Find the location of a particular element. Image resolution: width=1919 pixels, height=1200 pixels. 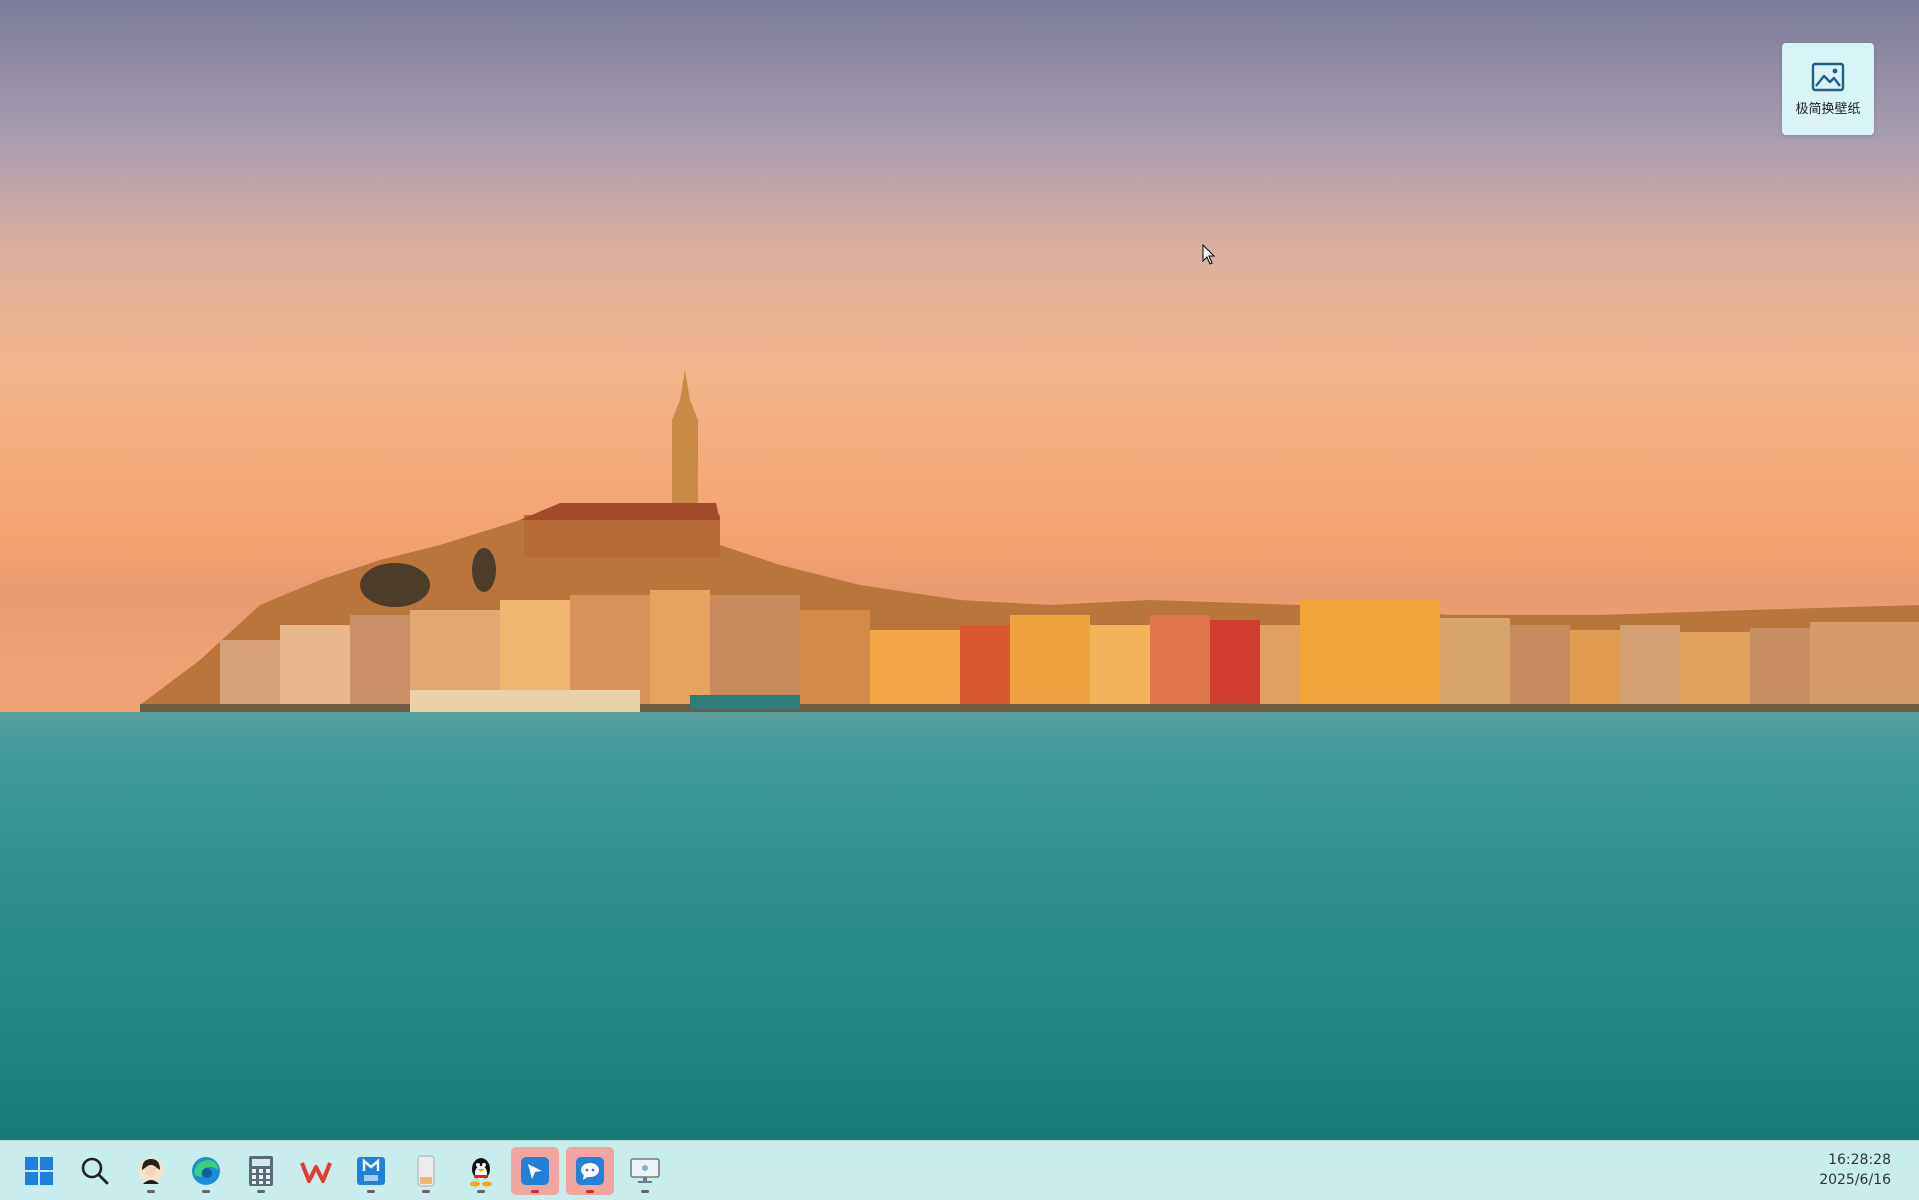

taskbar-app-chat is located at coordinates (590, 1171).